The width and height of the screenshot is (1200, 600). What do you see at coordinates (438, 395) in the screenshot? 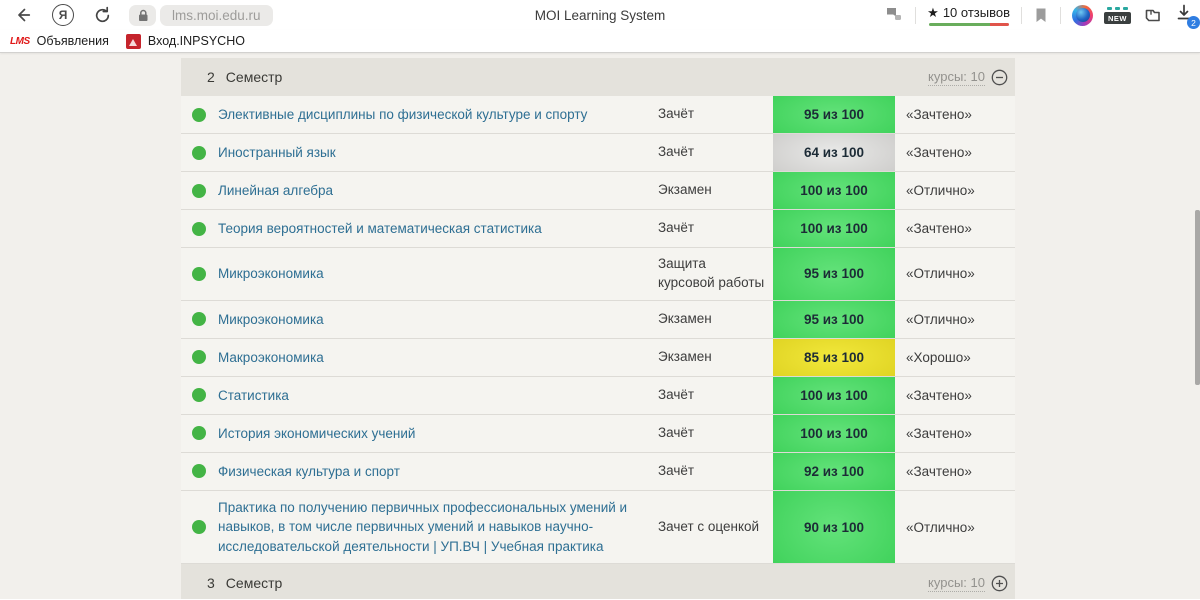
I see `course-name-cell: Статистика` at bounding box center [438, 395].